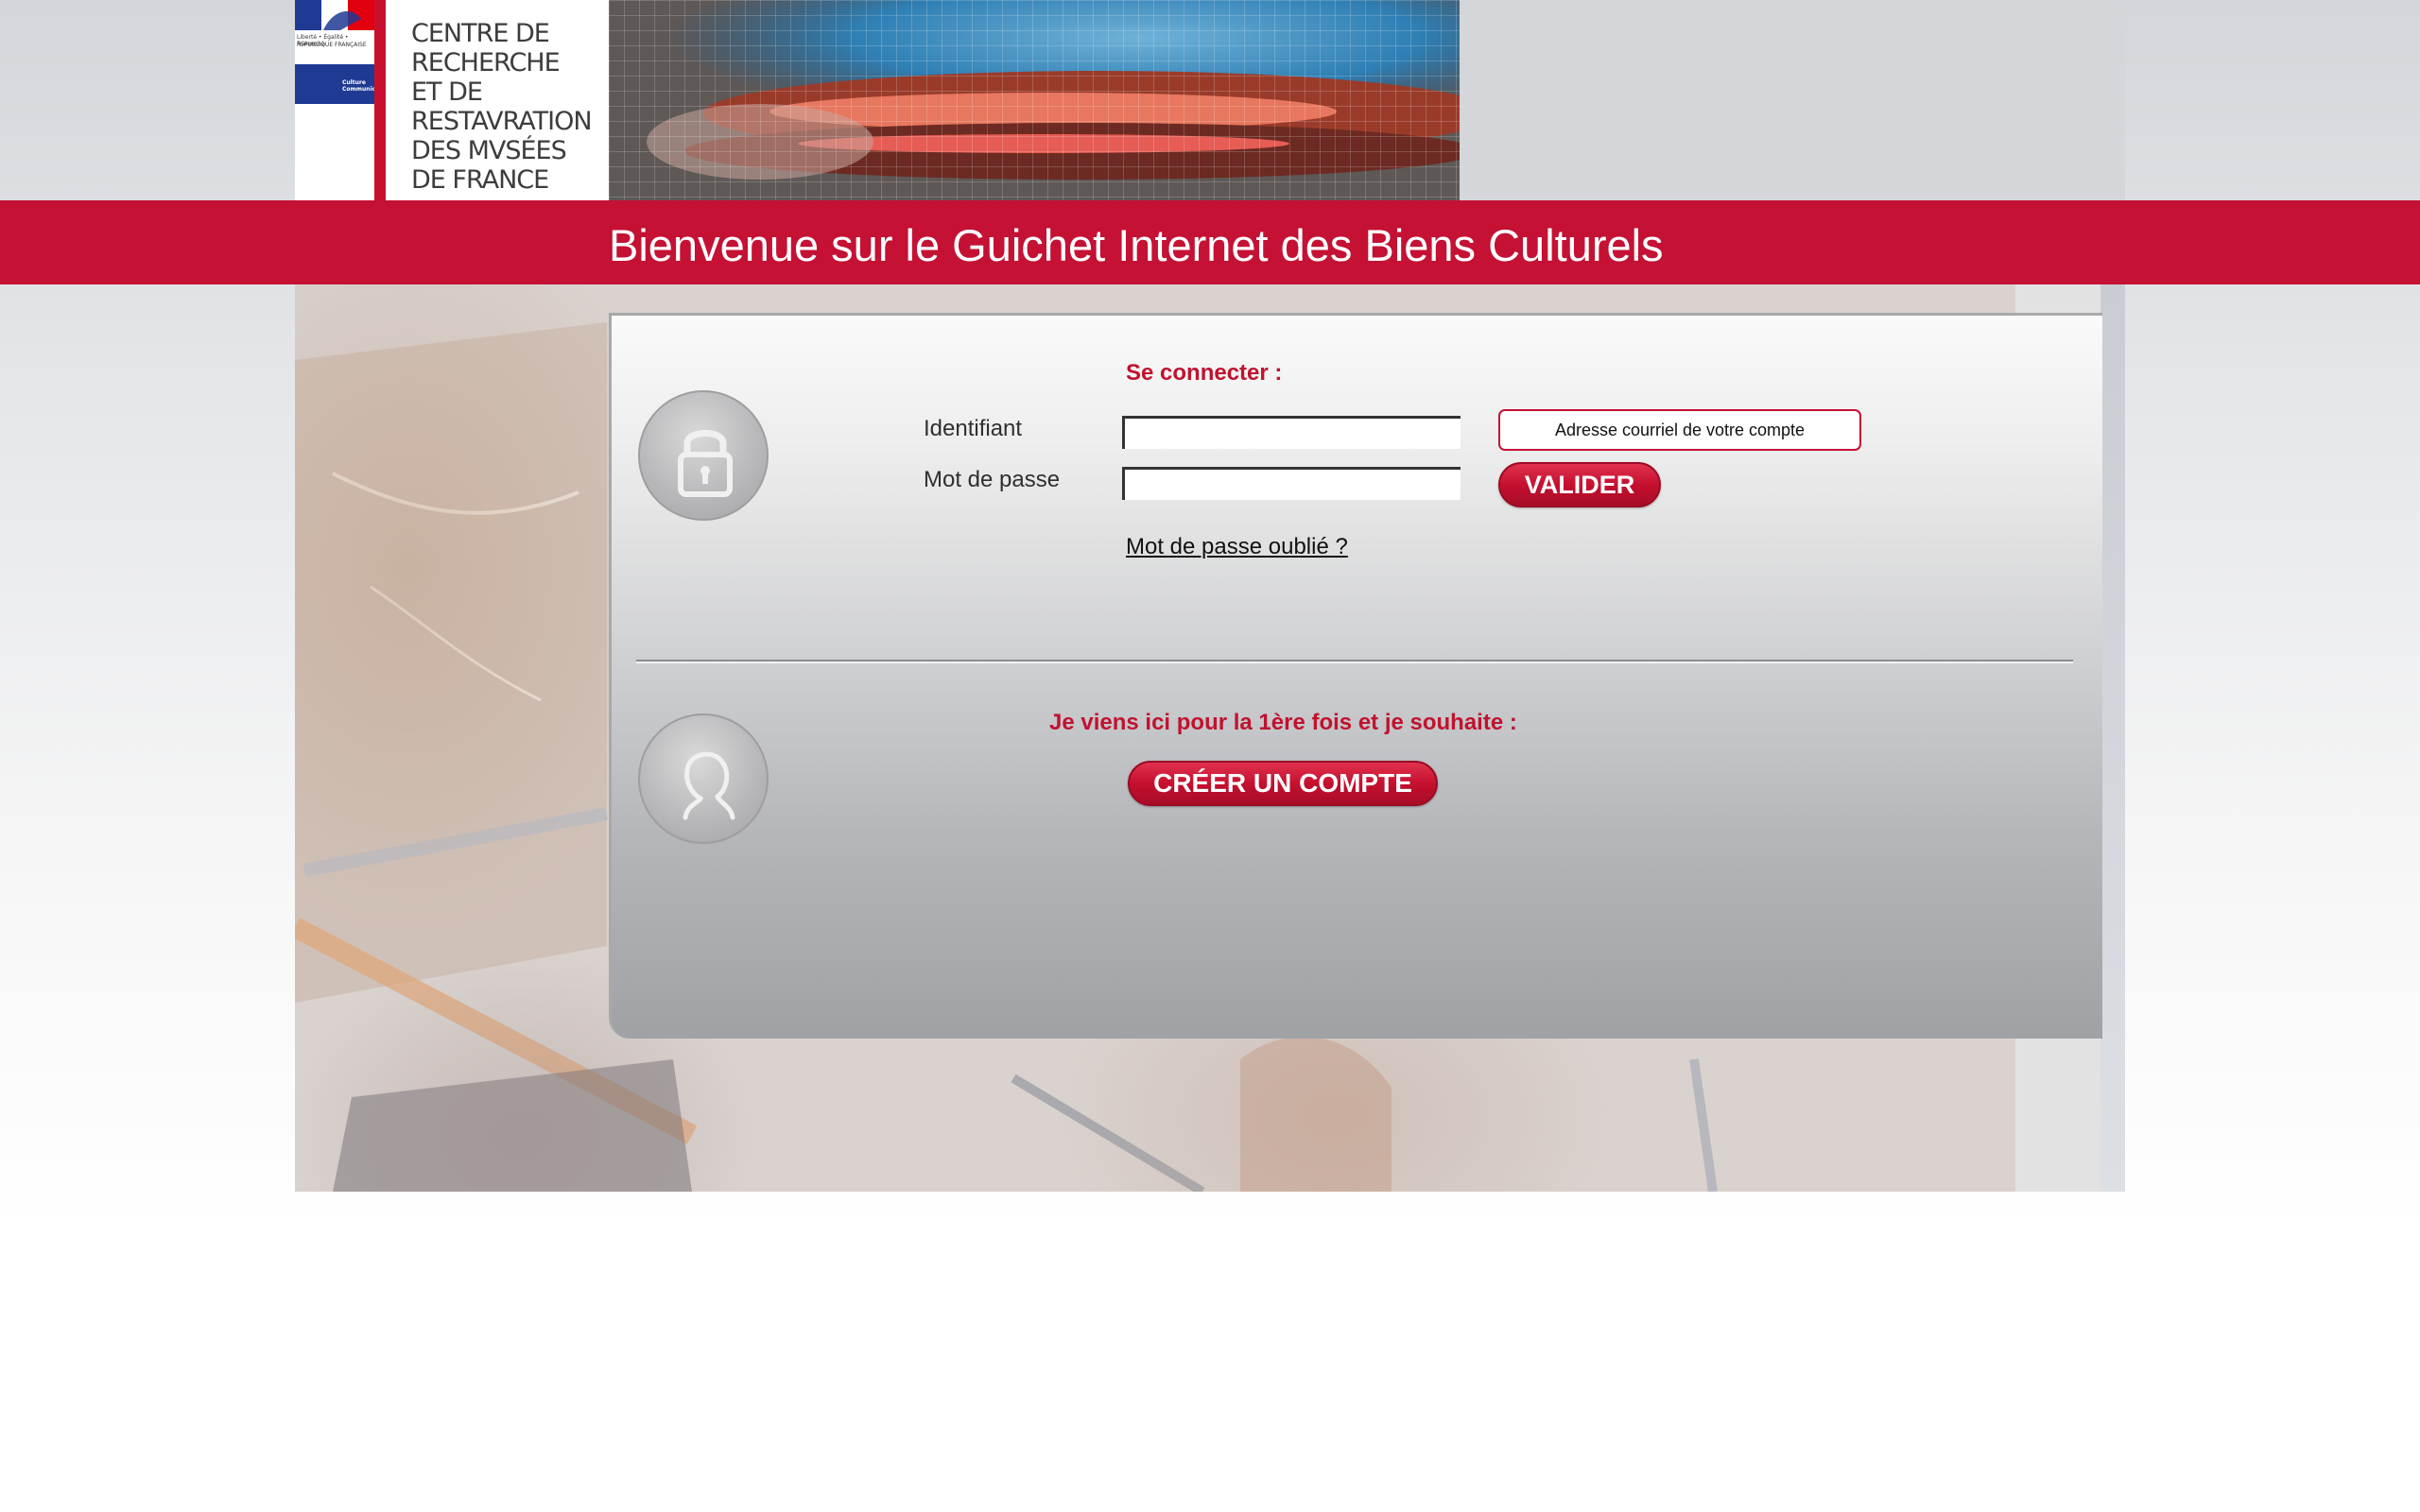  I want to click on identifiant-label: Identifiant, so click(973, 428).